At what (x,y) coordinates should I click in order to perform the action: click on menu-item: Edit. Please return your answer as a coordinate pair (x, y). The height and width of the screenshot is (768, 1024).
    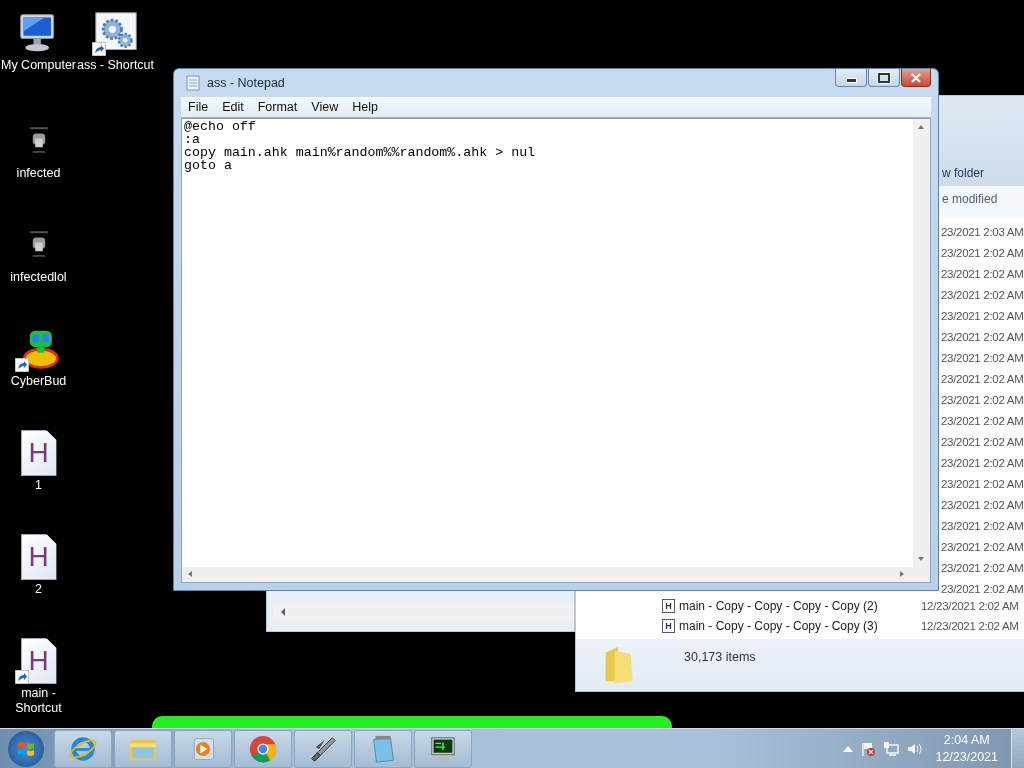
    Looking at the image, I should click on (233, 107).